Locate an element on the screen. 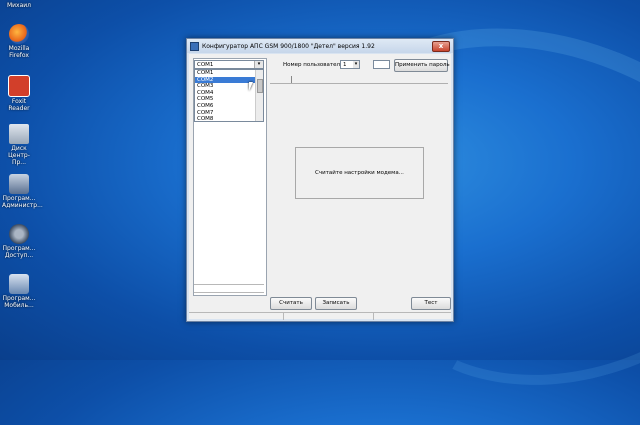 The image size is (640, 425). dropdown-scrollbar is located at coordinates (259, 95).